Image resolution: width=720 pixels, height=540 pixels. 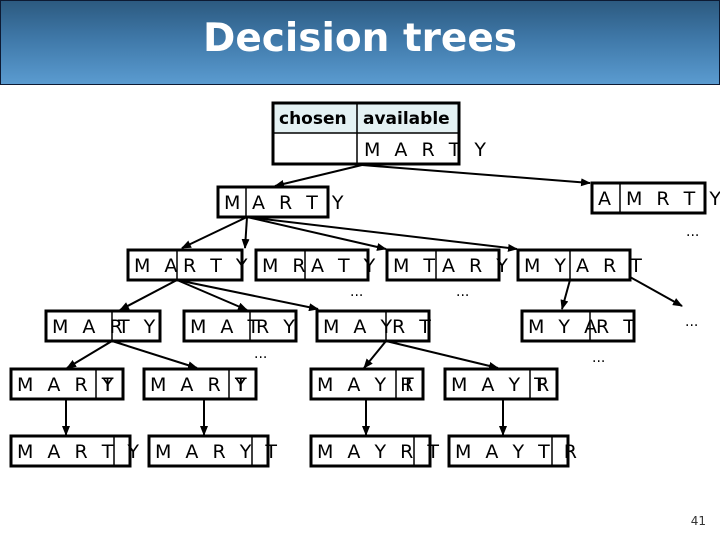 I want to click on root-table: chosen available M A R T Y, so click(x=380, y=133).